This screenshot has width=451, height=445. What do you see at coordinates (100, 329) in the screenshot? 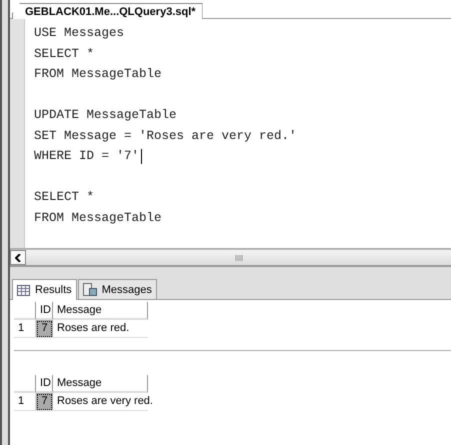
I see `table-cell: Roses are red.` at bounding box center [100, 329].